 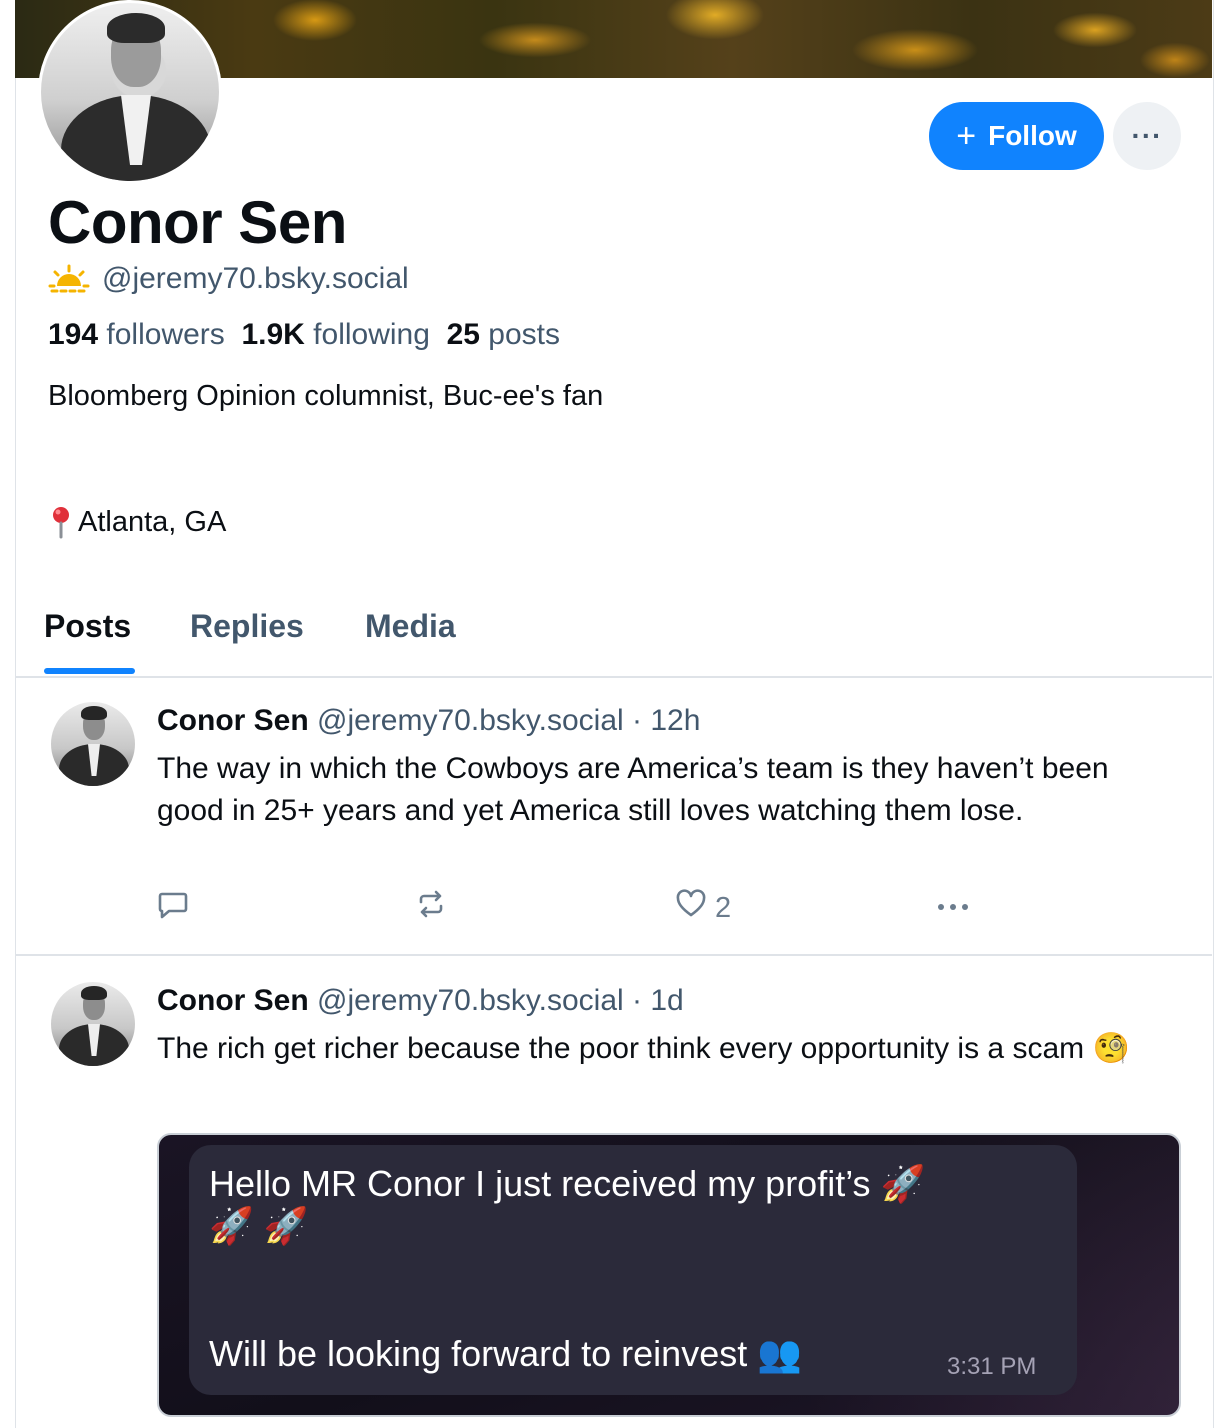 What do you see at coordinates (966, 136) in the screenshot?
I see `plus-icon: +` at bounding box center [966, 136].